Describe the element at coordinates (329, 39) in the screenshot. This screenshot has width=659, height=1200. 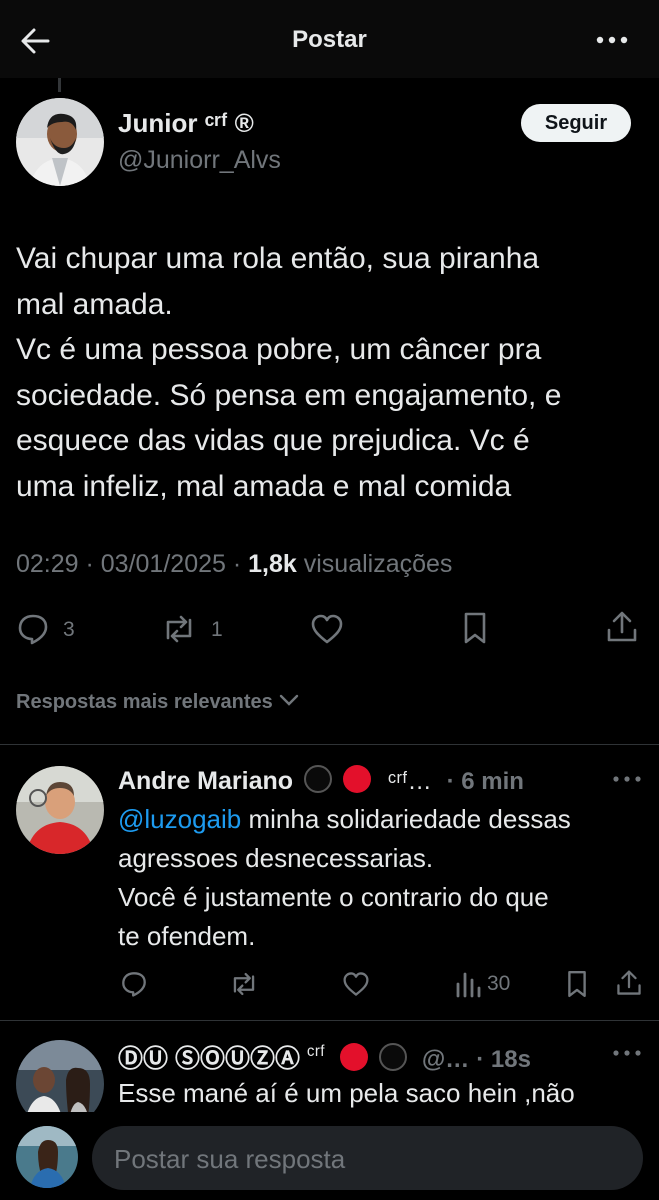
I see `page-title: Postar` at that location.